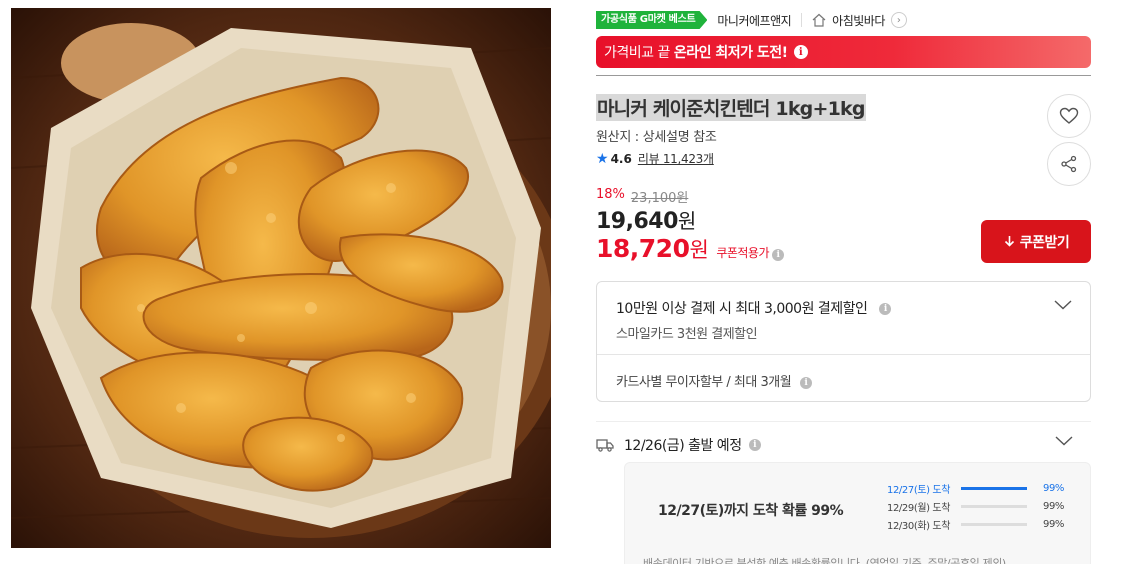 The width and height of the screenshot is (1138, 564). Describe the element at coordinates (898, 20) in the screenshot. I see `chevron-right-icon: ›` at that location.